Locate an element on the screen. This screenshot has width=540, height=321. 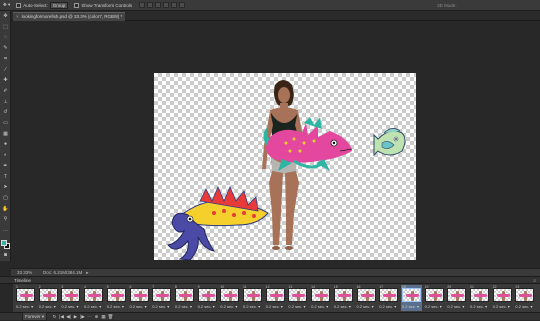
timeline-frame: 3 0.2 sec. ▾ is located at coordinates (70, 298).